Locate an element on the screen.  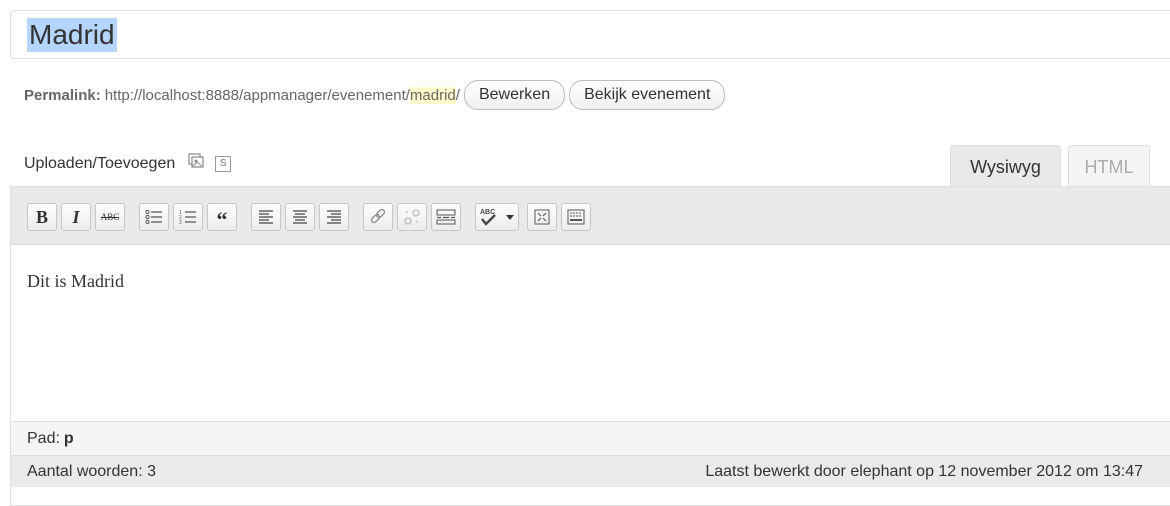
numbered-list-icon: 123 is located at coordinates (187, 217).